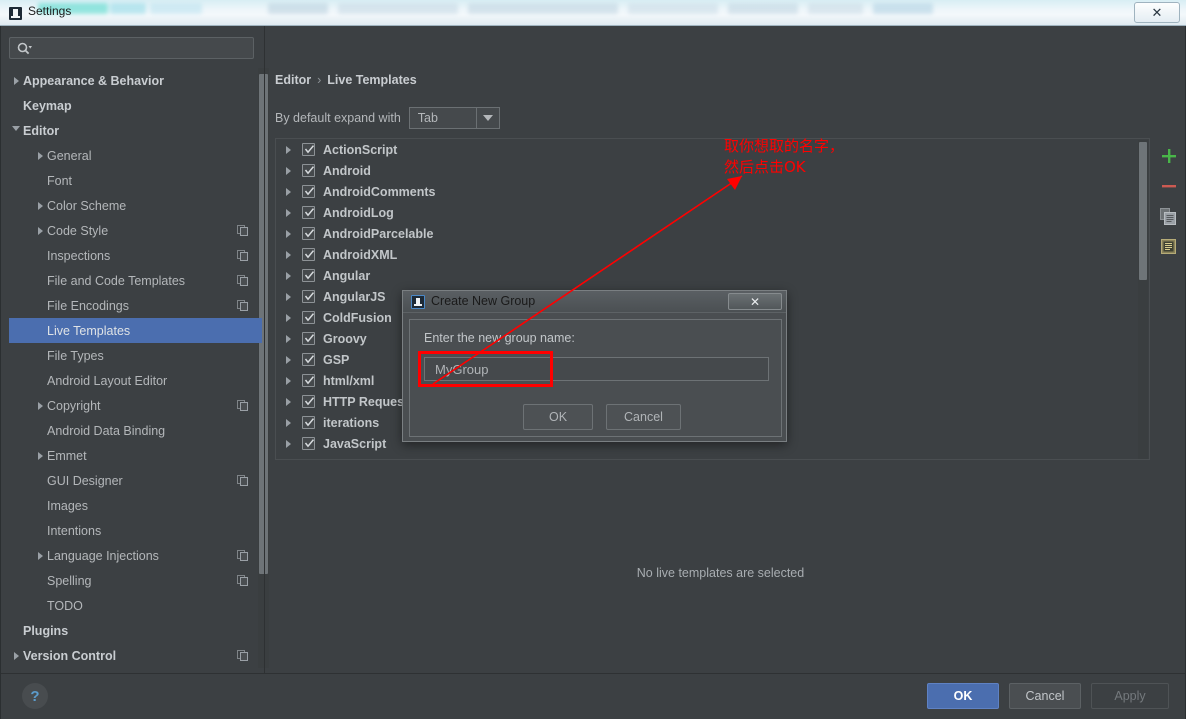 The height and width of the screenshot is (719, 1186). I want to click on intellij-idea-icon, so click(15, 13).